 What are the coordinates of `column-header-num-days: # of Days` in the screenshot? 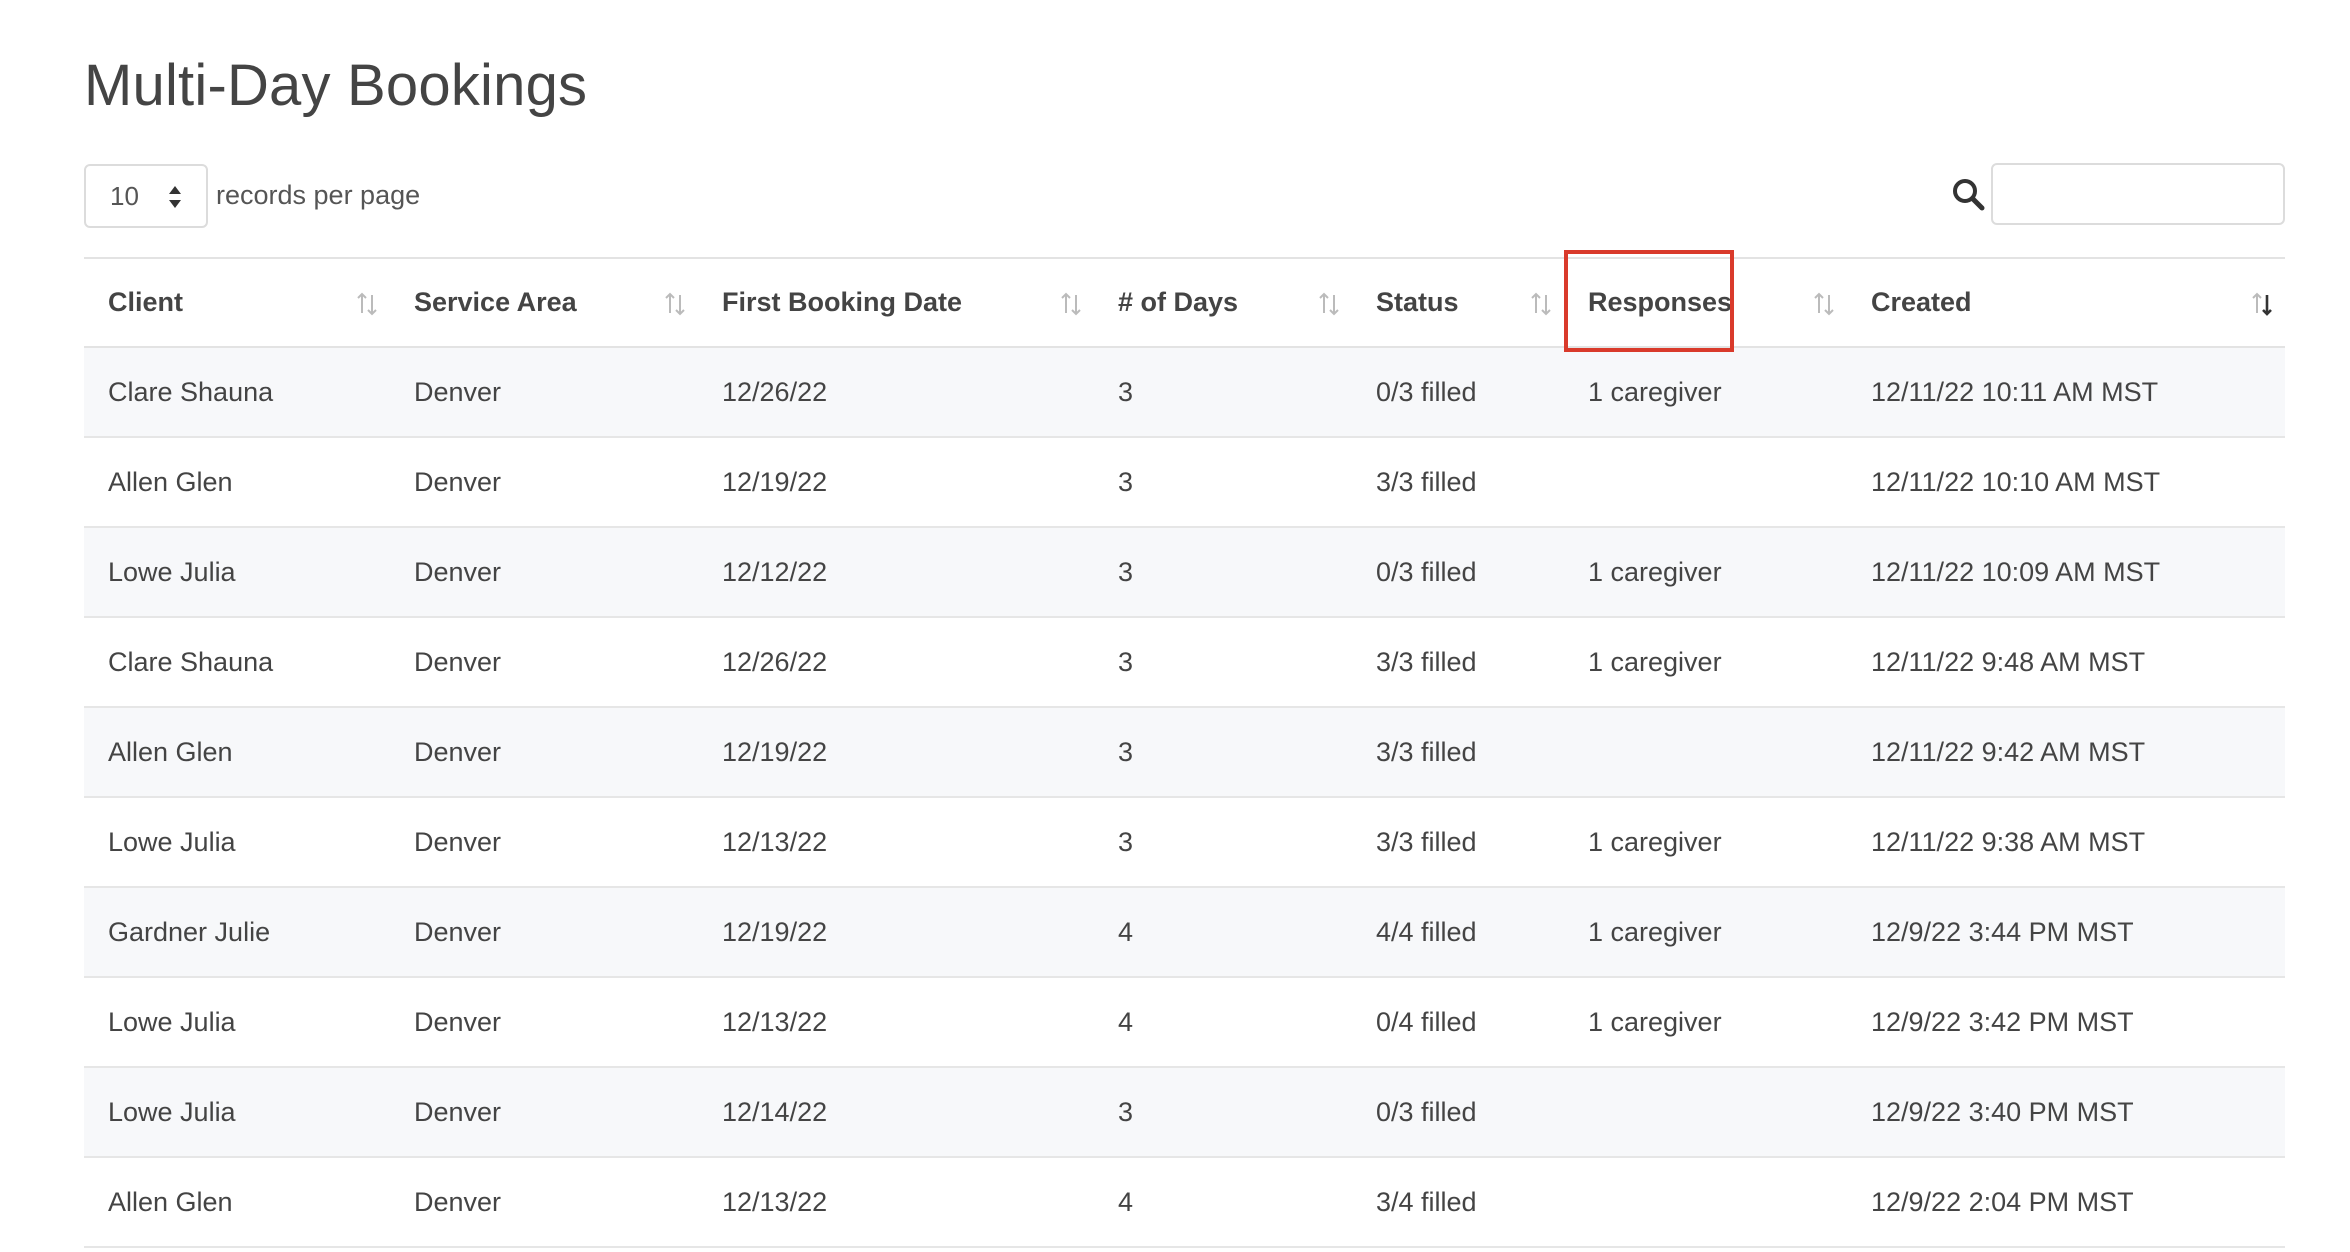 It's located at (1223, 302).